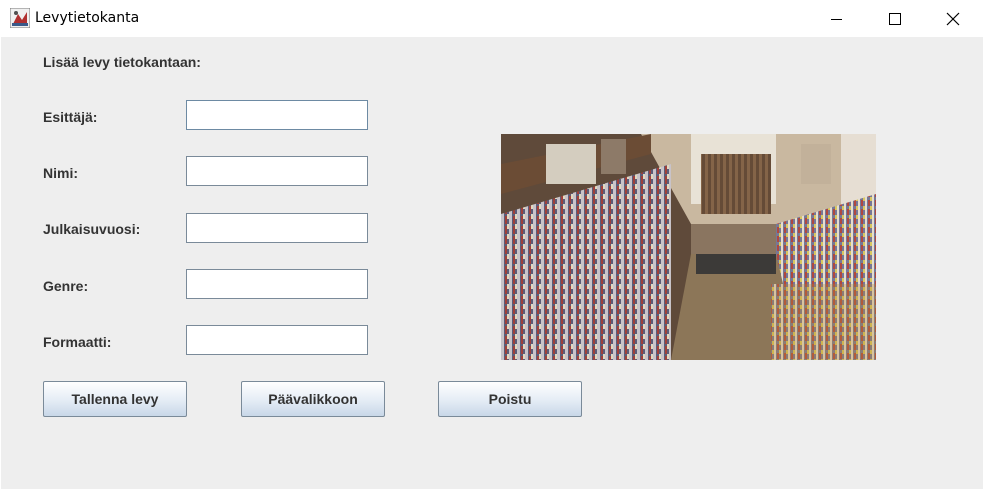  What do you see at coordinates (492, 18) in the screenshot?
I see `title-bar: Levytietokanta` at bounding box center [492, 18].